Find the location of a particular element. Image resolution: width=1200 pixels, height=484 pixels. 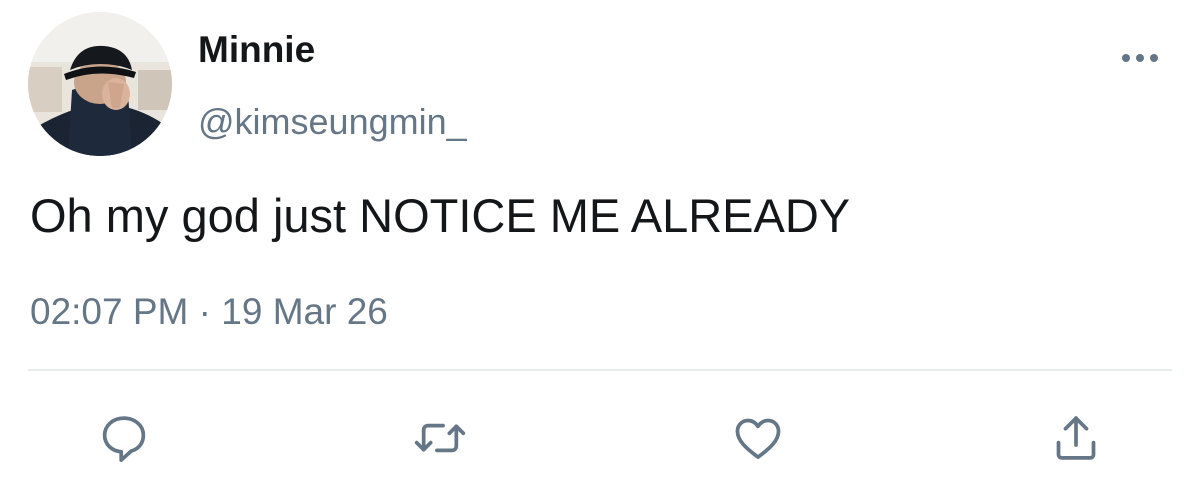

retweet-icon is located at coordinates (440, 438).